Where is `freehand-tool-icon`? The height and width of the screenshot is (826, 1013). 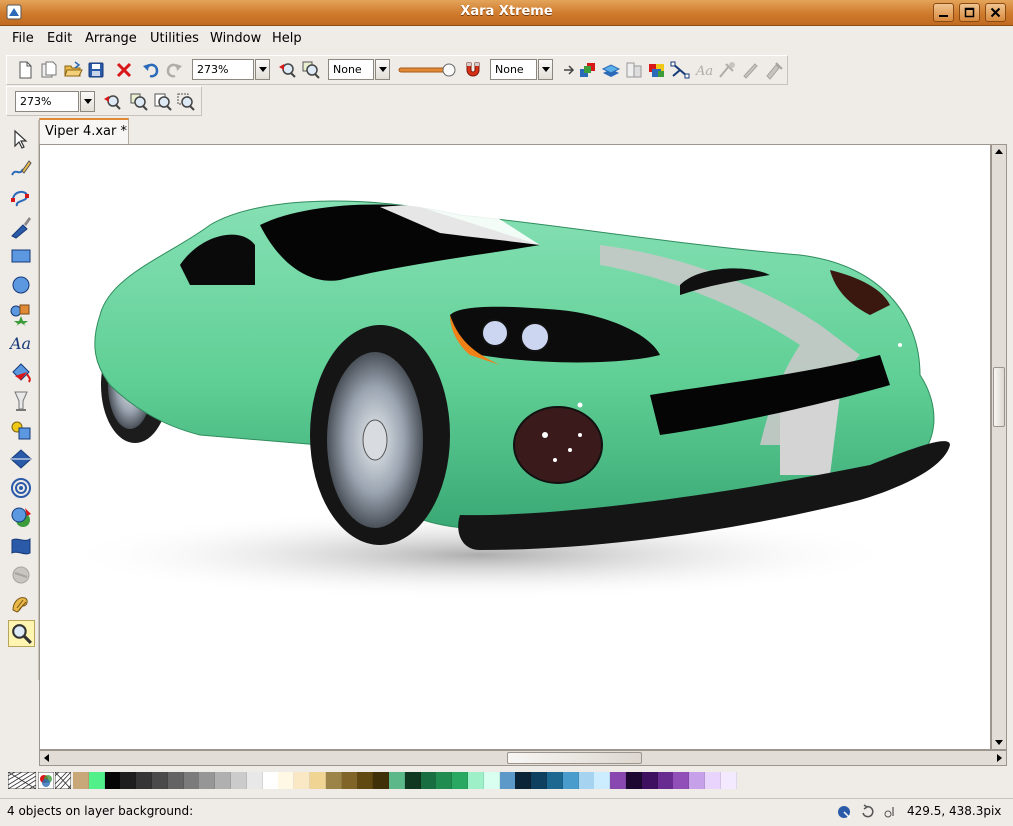
freehand-tool-icon is located at coordinates (21, 169).